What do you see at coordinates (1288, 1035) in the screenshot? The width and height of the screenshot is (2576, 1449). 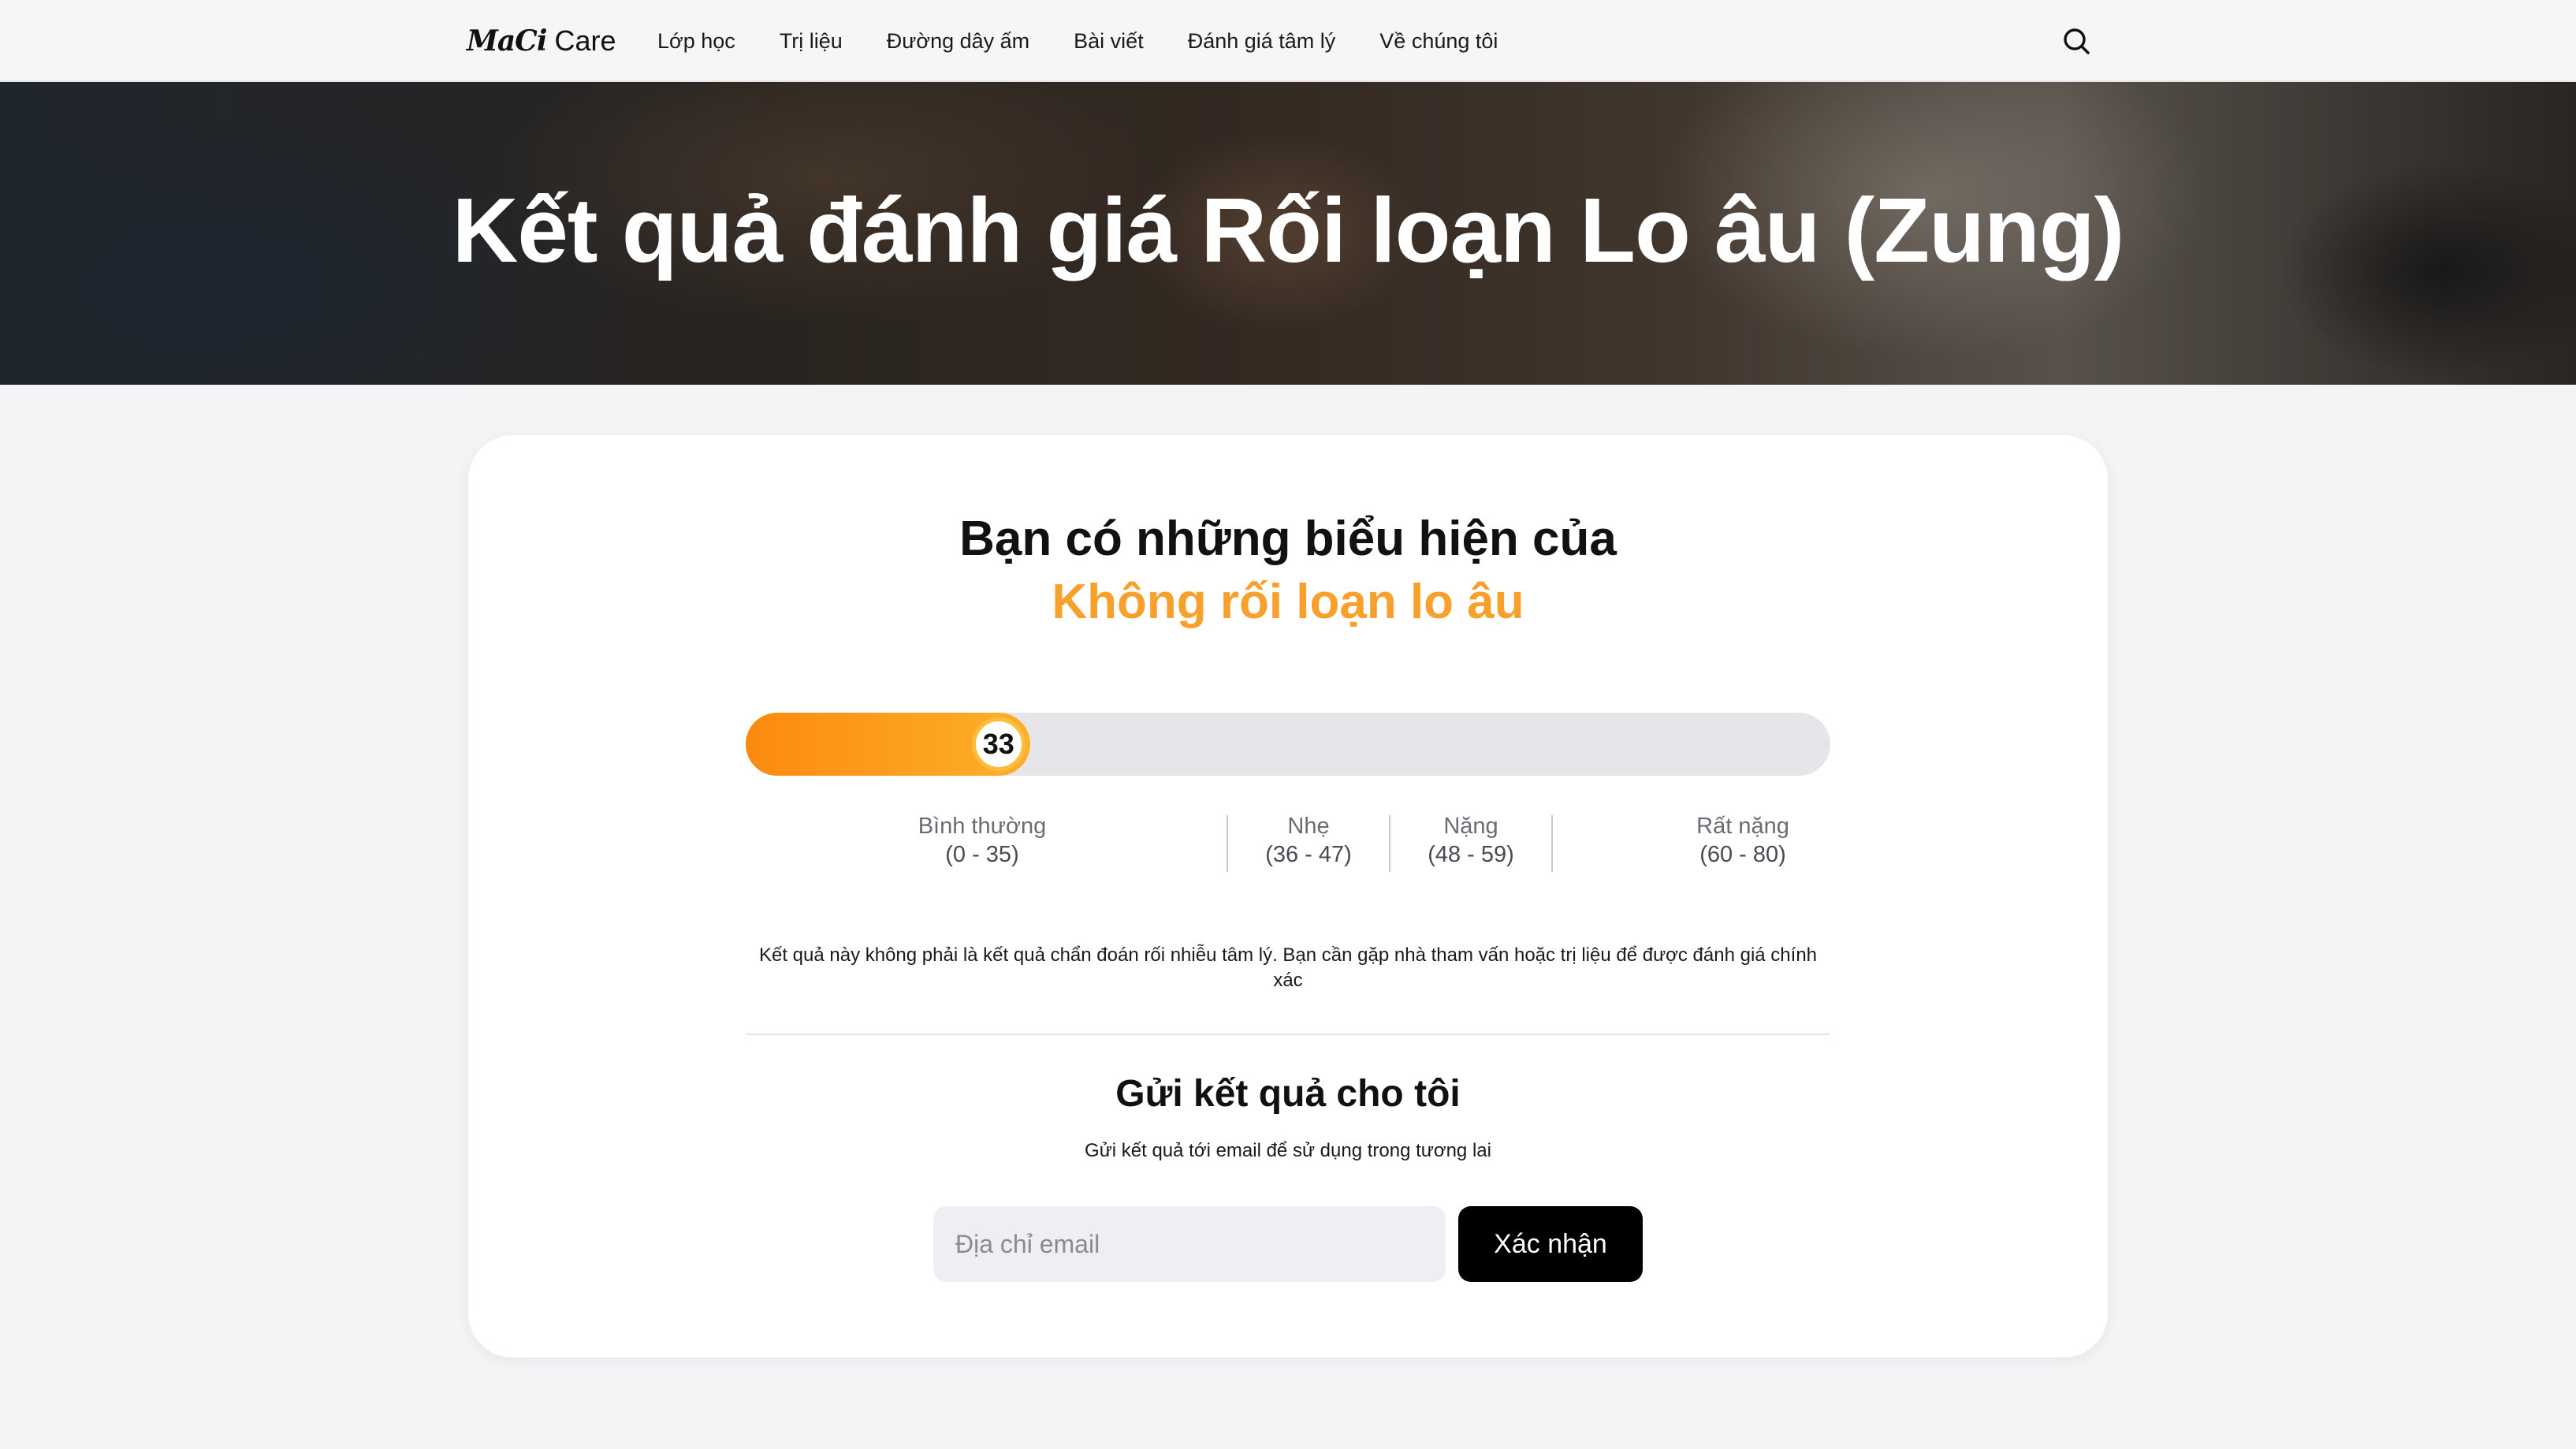 I see `section-divider` at bounding box center [1288, 1035].